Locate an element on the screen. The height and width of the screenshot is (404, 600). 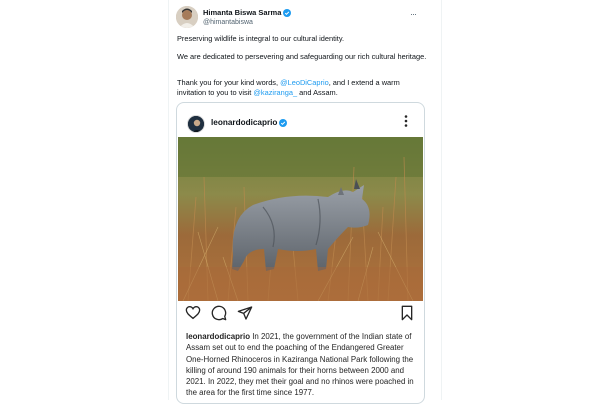
tweet-more-icon: ··· is located at coordinates (413, 14).